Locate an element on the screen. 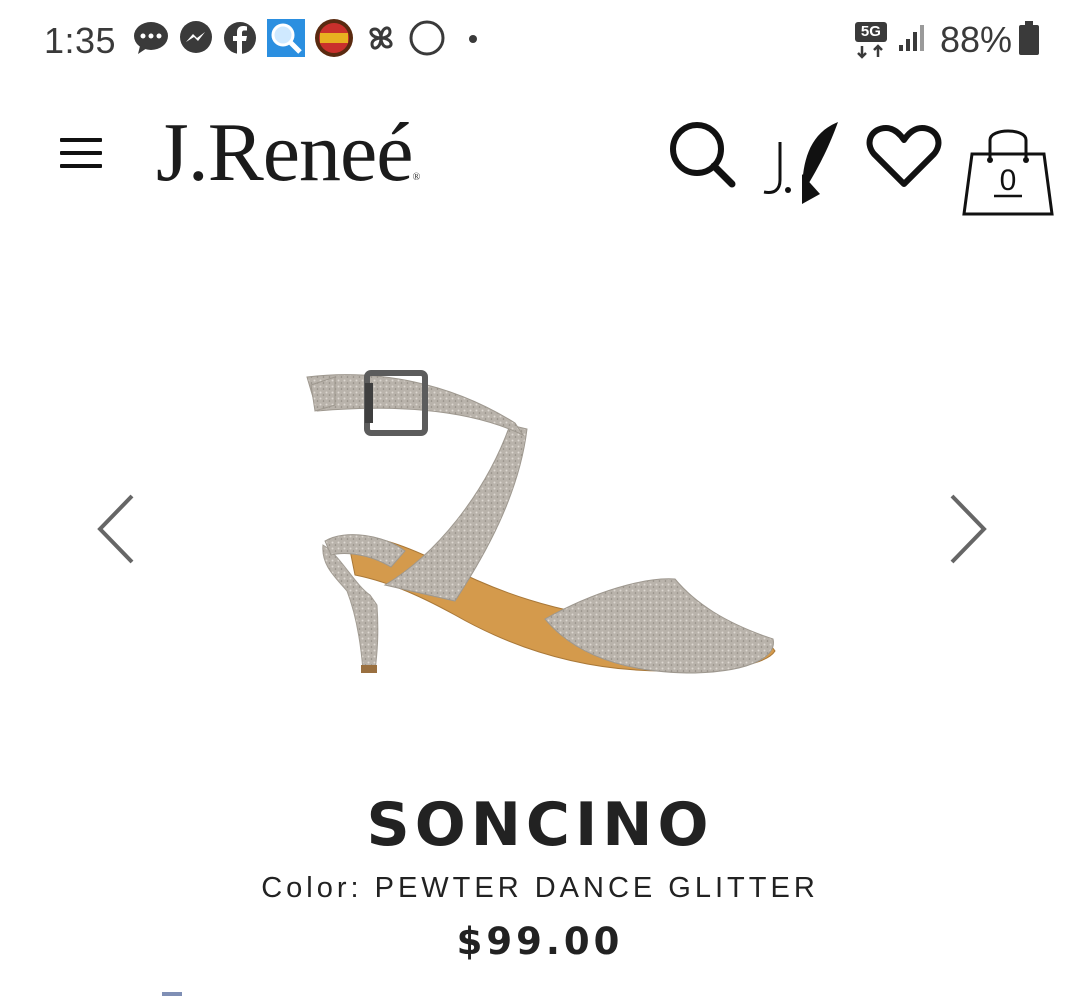 The height and width of the screenshot is (996, 1080). network-5g-icon: 5G is located at coordinates (871, 40).